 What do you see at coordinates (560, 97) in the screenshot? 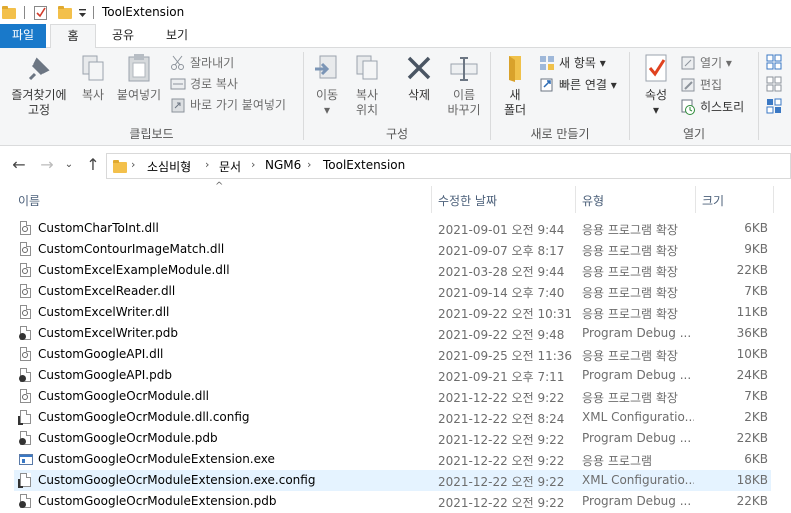
I see `new-group: 새 폴더 새 항목 ▾ 빠른 연결 ▾ 새로 만들기` at bounding box center [560, 97].